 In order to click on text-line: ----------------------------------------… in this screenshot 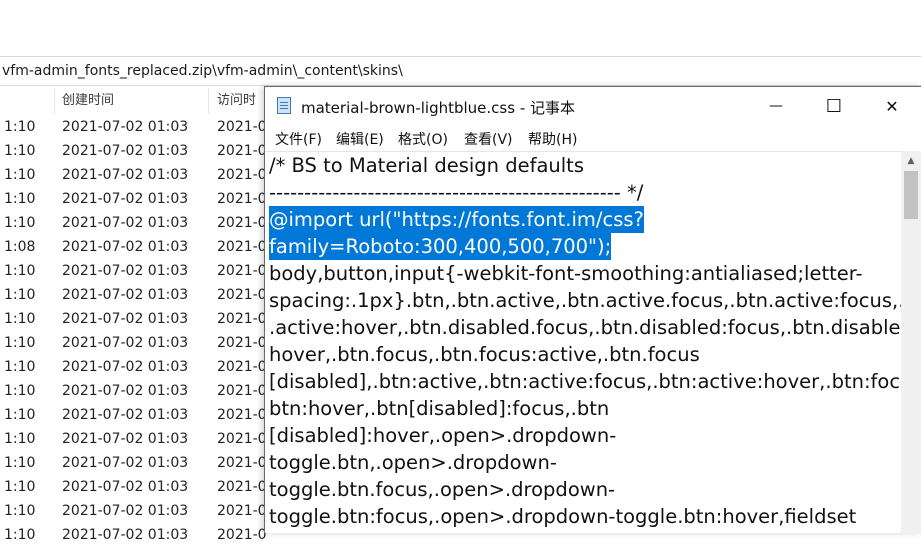, I will do `click(456, 192)`.